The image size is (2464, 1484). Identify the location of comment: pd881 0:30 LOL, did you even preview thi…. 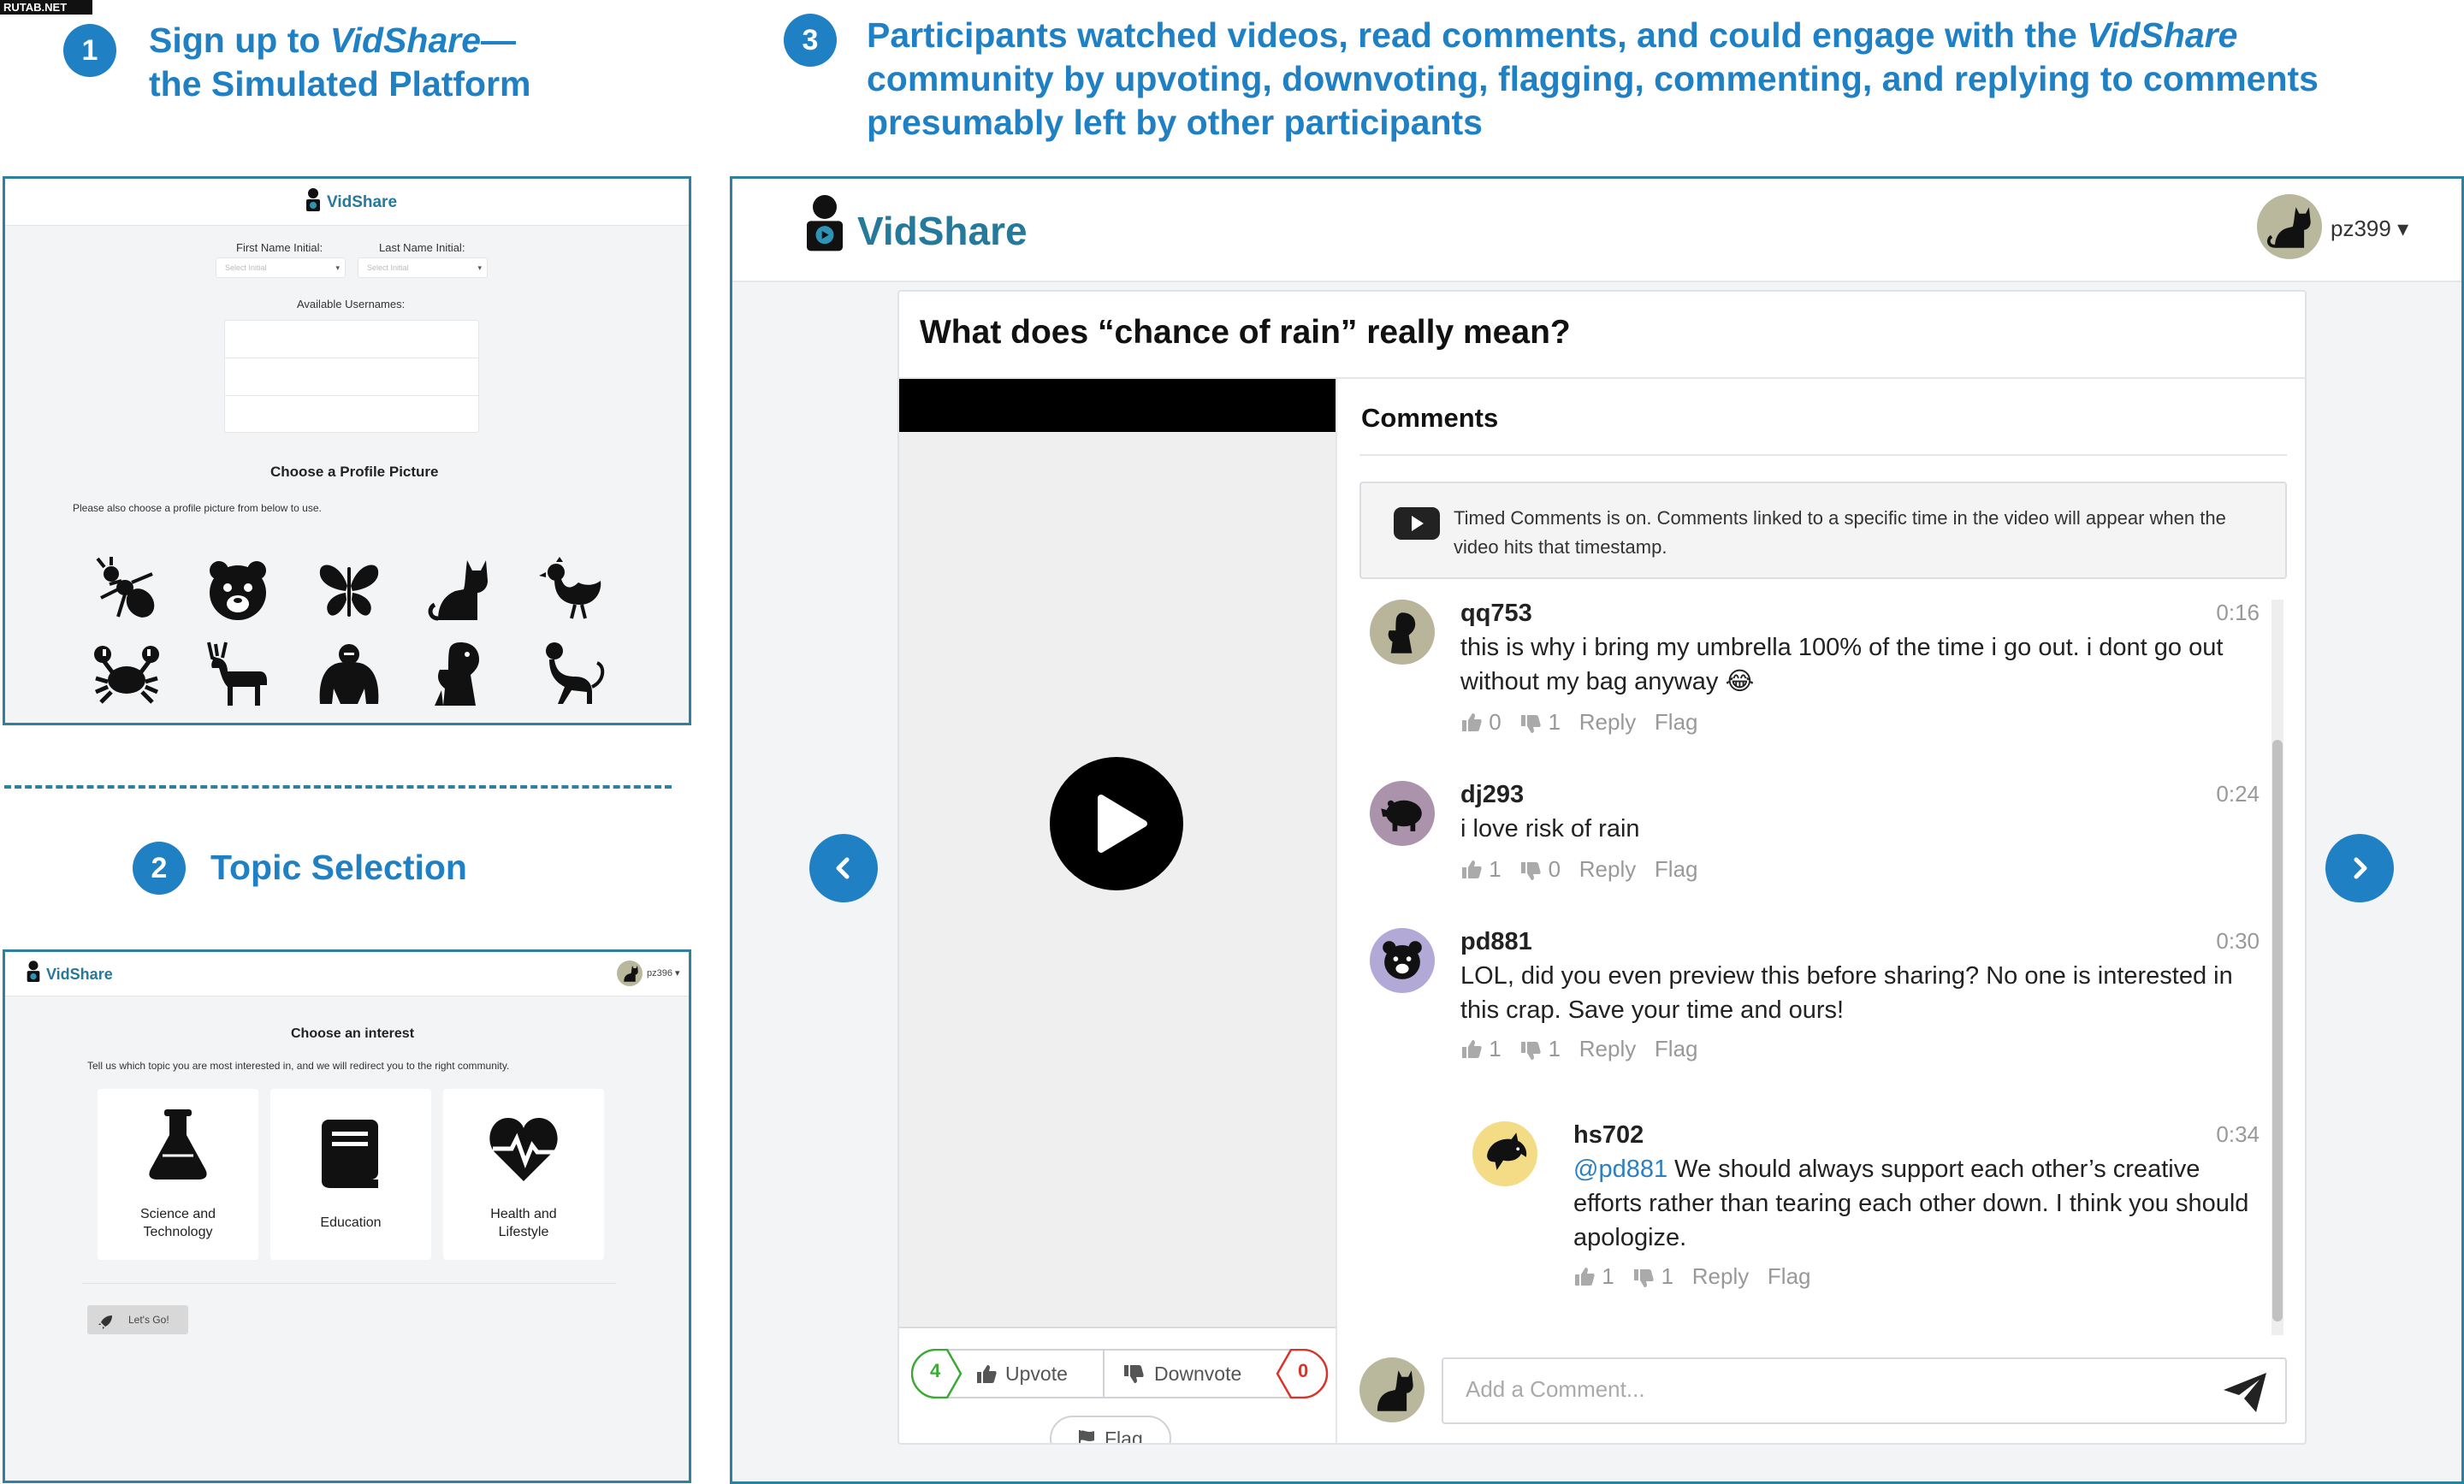
(1815, 1003).